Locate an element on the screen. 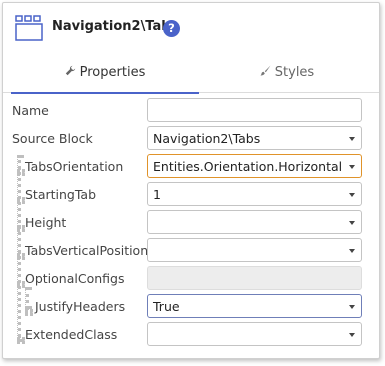 Image resolution: width=385 pixels, height=366 pixels. property-label: OptionalConfigs is located at coordinates (75, 278).